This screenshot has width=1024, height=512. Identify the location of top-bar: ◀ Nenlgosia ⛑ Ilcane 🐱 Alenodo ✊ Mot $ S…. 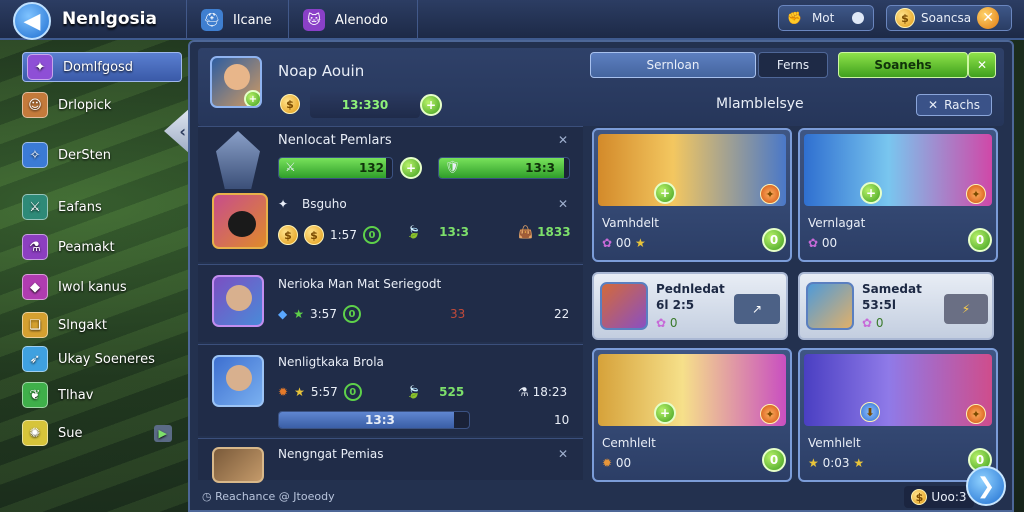
(512, 20).